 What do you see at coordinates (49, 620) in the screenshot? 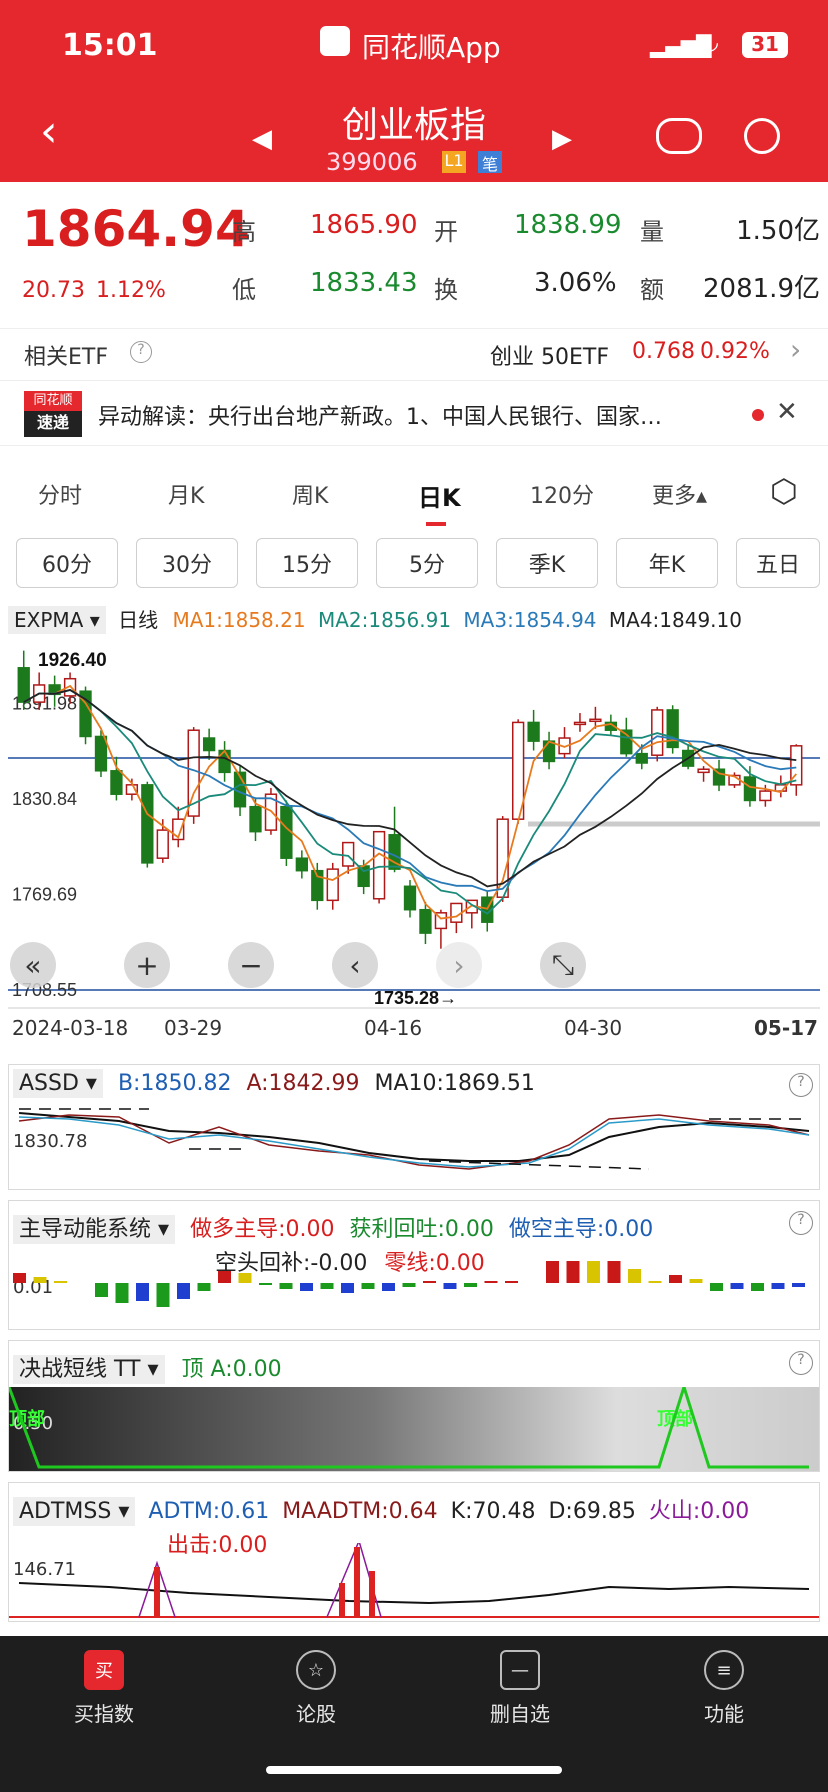
I see `indicator-name: EXPMA` at bounding box center [49, 620].